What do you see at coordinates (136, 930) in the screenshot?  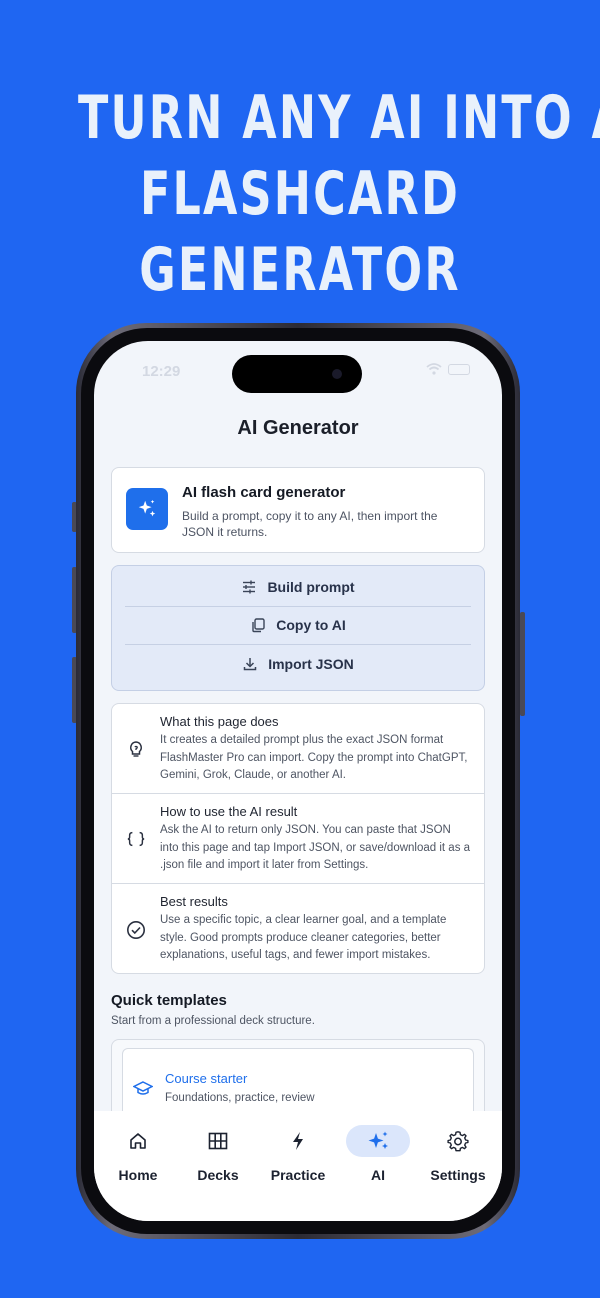 I see `check-circle-icon` at bounding box center [136, 930].